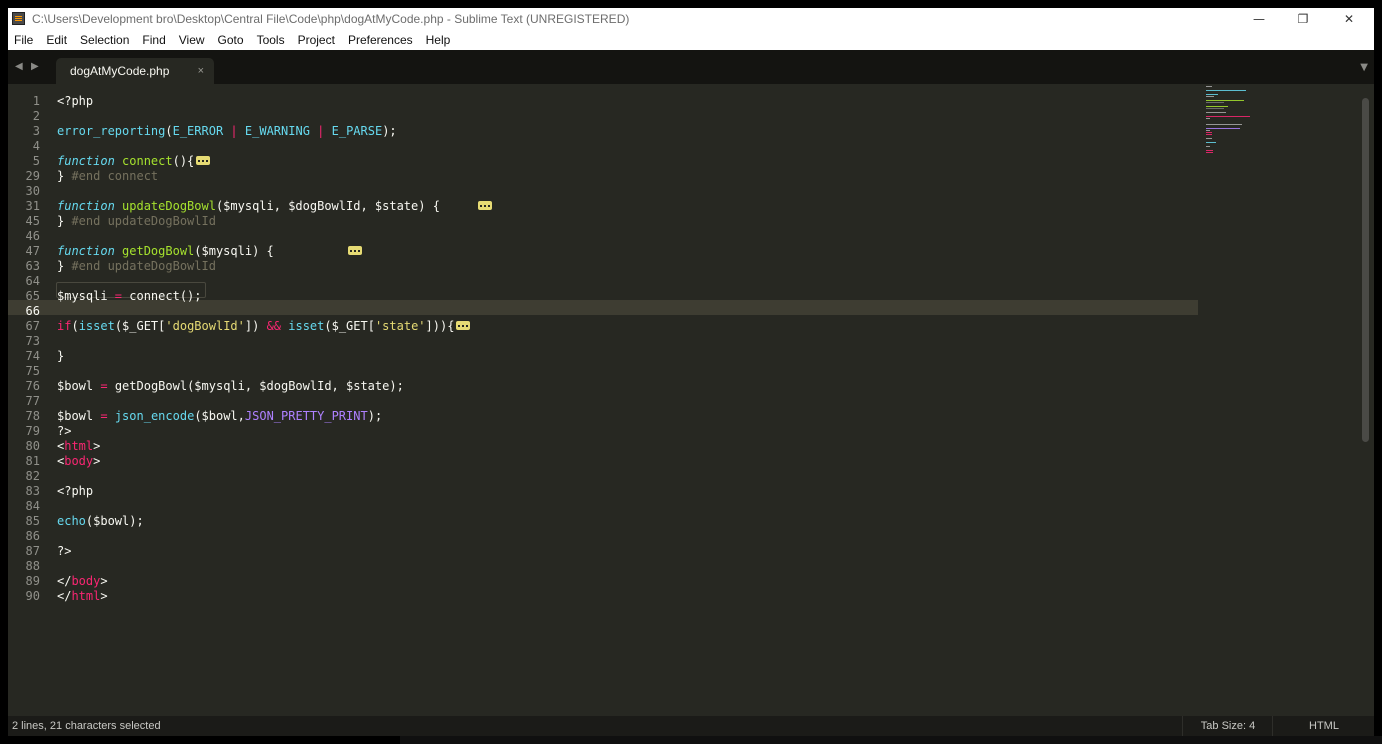 Image resolution: width=1382 pixels, height=744 pixels. I want to click on code-line: $mysqli = connect();, so click(129, 296).